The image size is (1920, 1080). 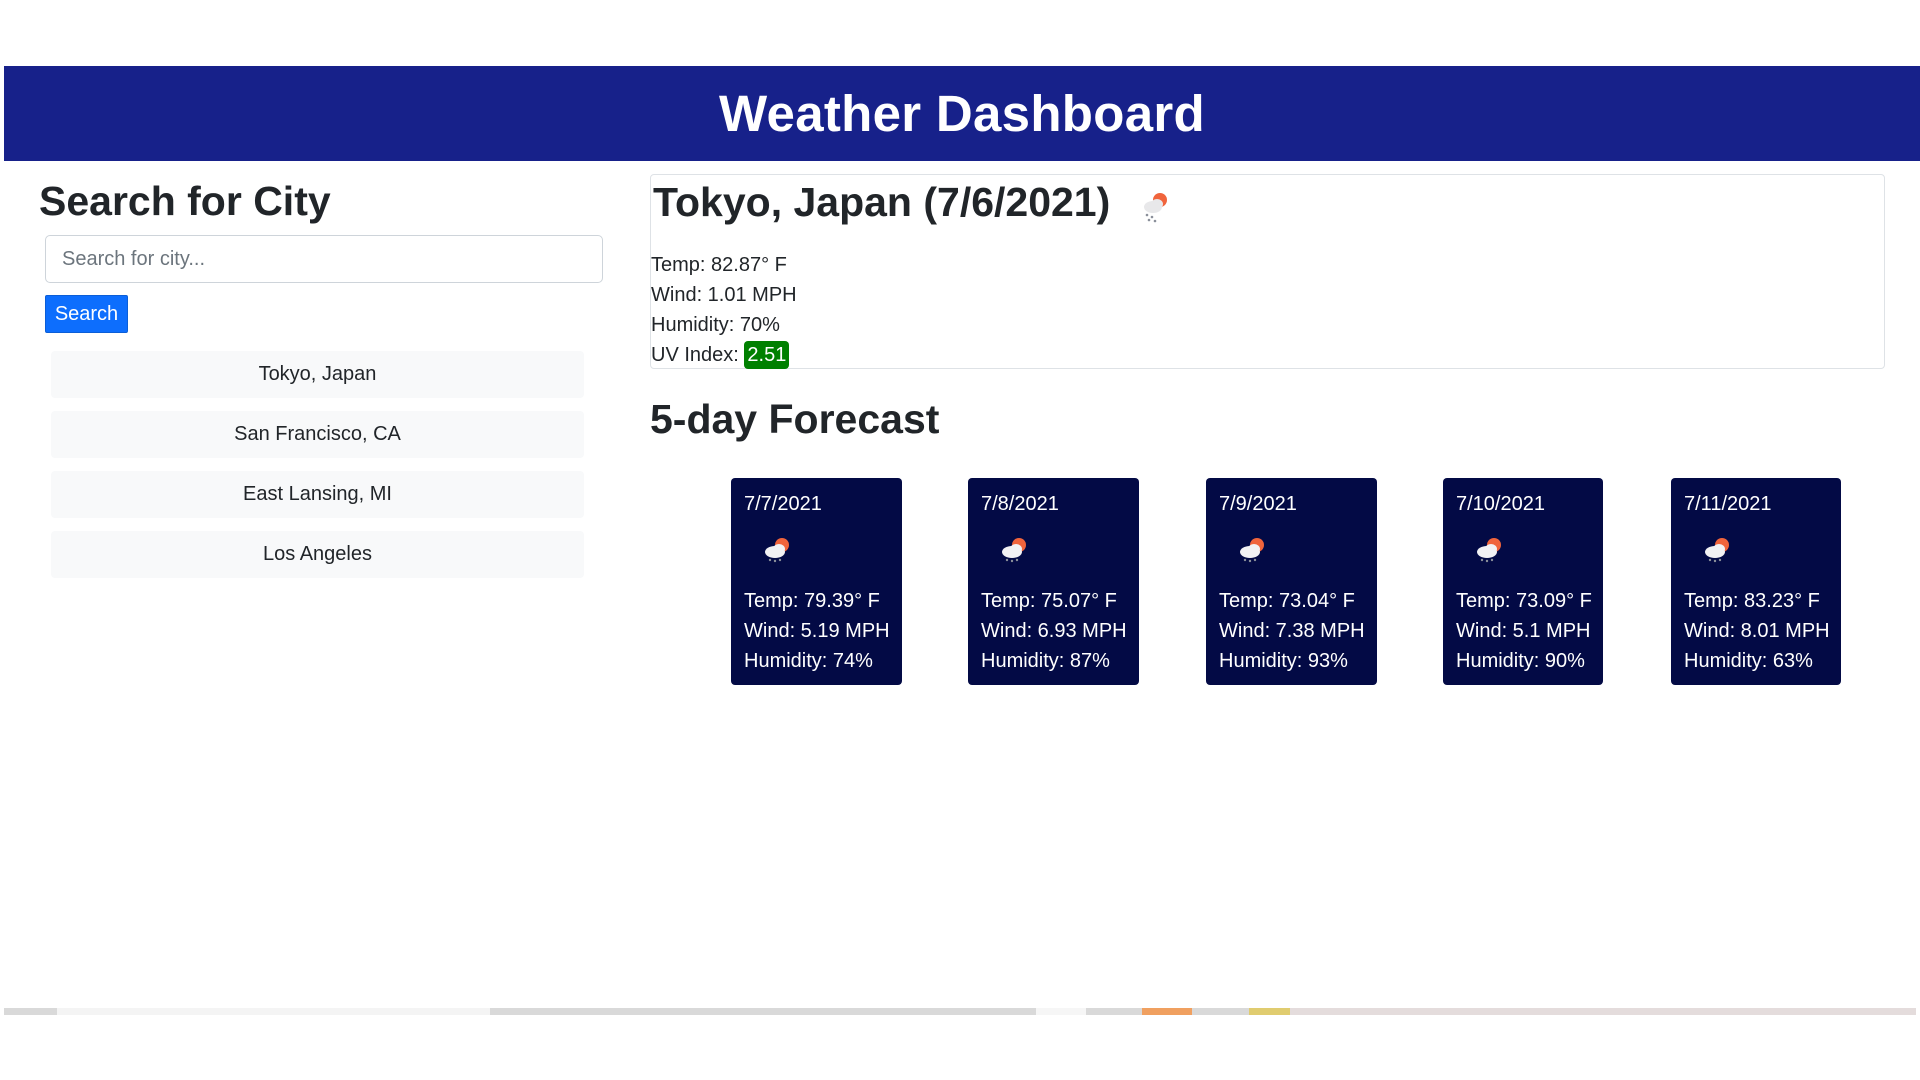 I want to click on history-item-san-francisco: San Francisco, CA, so click(x=317, y=434).